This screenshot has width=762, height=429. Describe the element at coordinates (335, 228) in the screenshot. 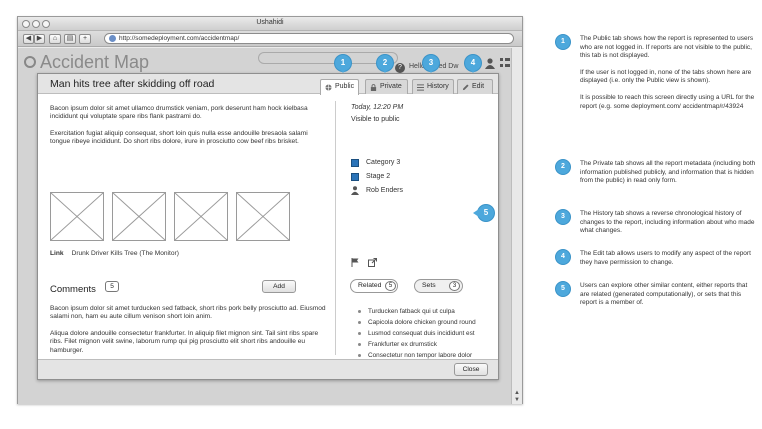

I see `column-divider` at that location.